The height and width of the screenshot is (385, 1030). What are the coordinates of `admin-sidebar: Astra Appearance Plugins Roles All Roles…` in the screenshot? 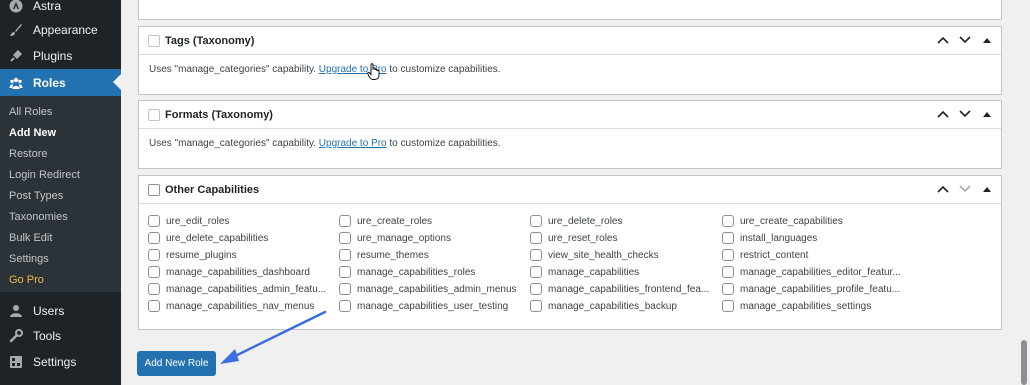 It's located at (60, 192).